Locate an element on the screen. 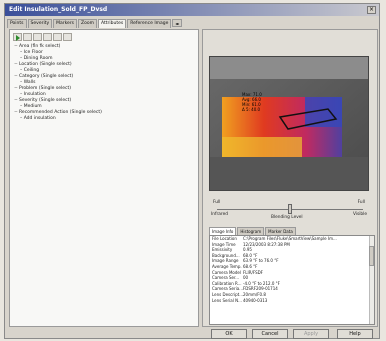 The image size is (386, 341). tab-attributes: Attributes is located at coordinates (112, 23).